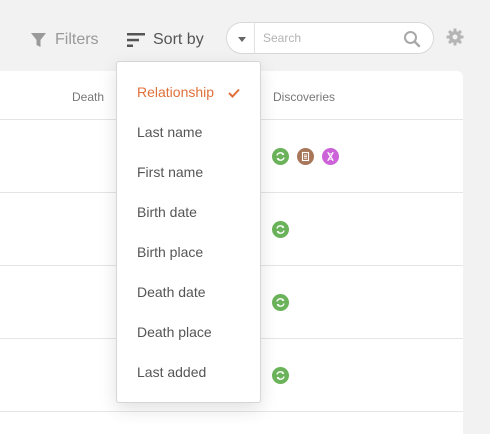  I want to click on sort-option-relationship: Relationship, so click(188, 92).